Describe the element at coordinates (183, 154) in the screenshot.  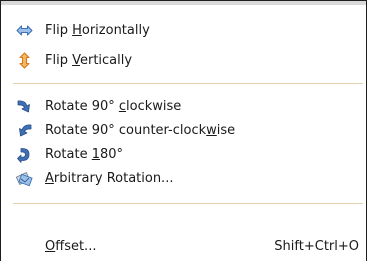
I see `rotate-180-item: Rotate 180°` at that location.